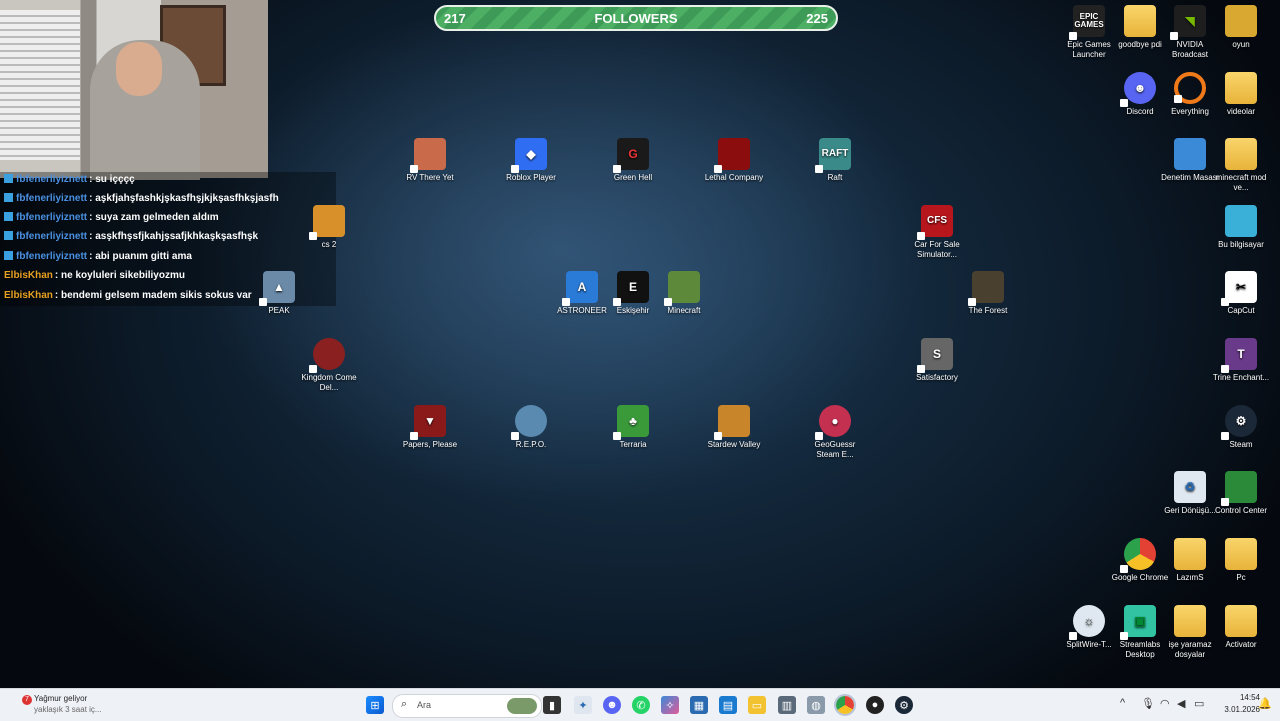  I want to click on weather-icon: 7, so click(27, 700).